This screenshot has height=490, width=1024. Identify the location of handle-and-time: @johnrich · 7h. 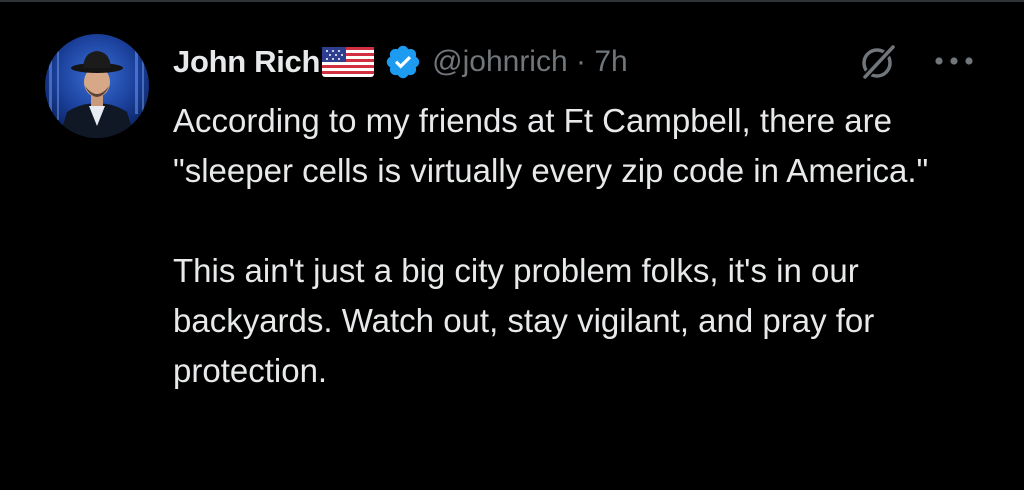
(530, 62).